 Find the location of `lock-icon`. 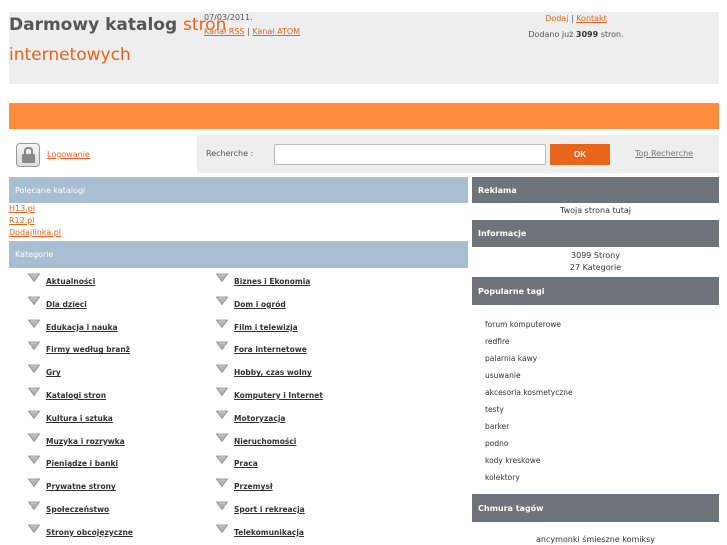

lock-icon is located at coordinates (28, 155).